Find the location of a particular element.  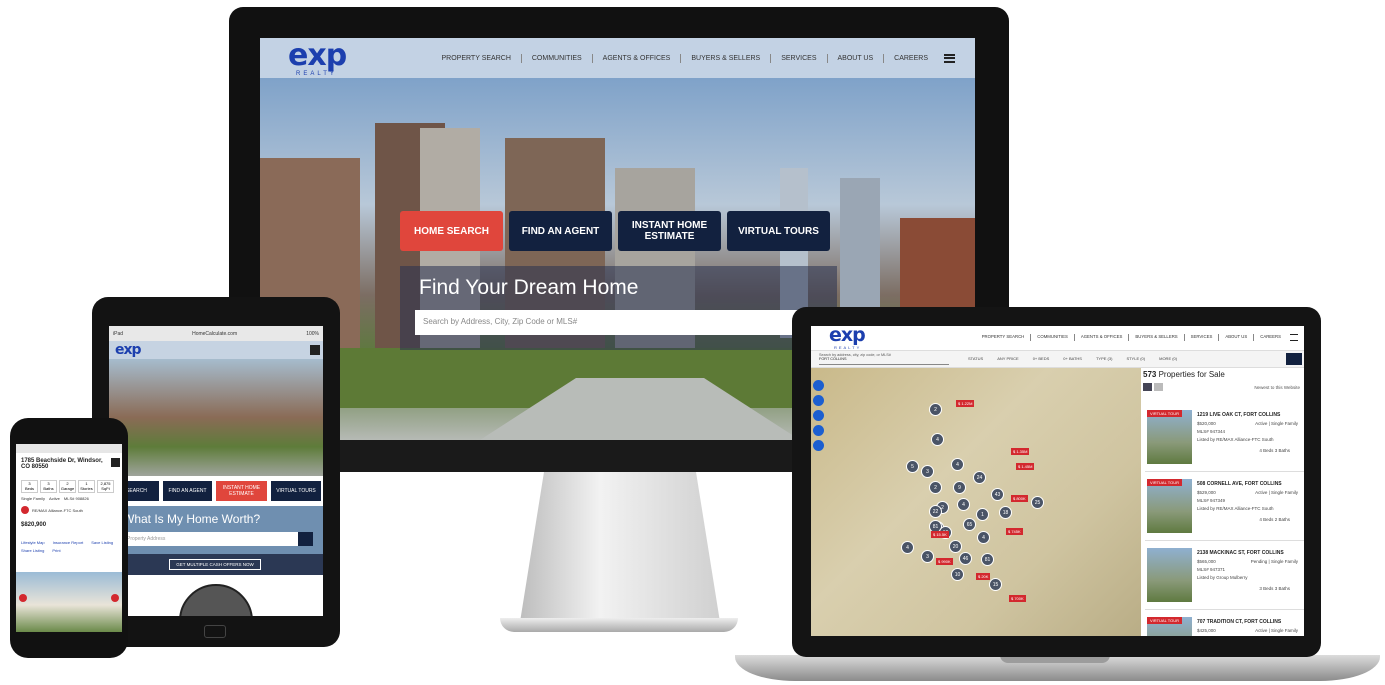

share-listing-link: Share Listing is located at coordinates (32, 550).